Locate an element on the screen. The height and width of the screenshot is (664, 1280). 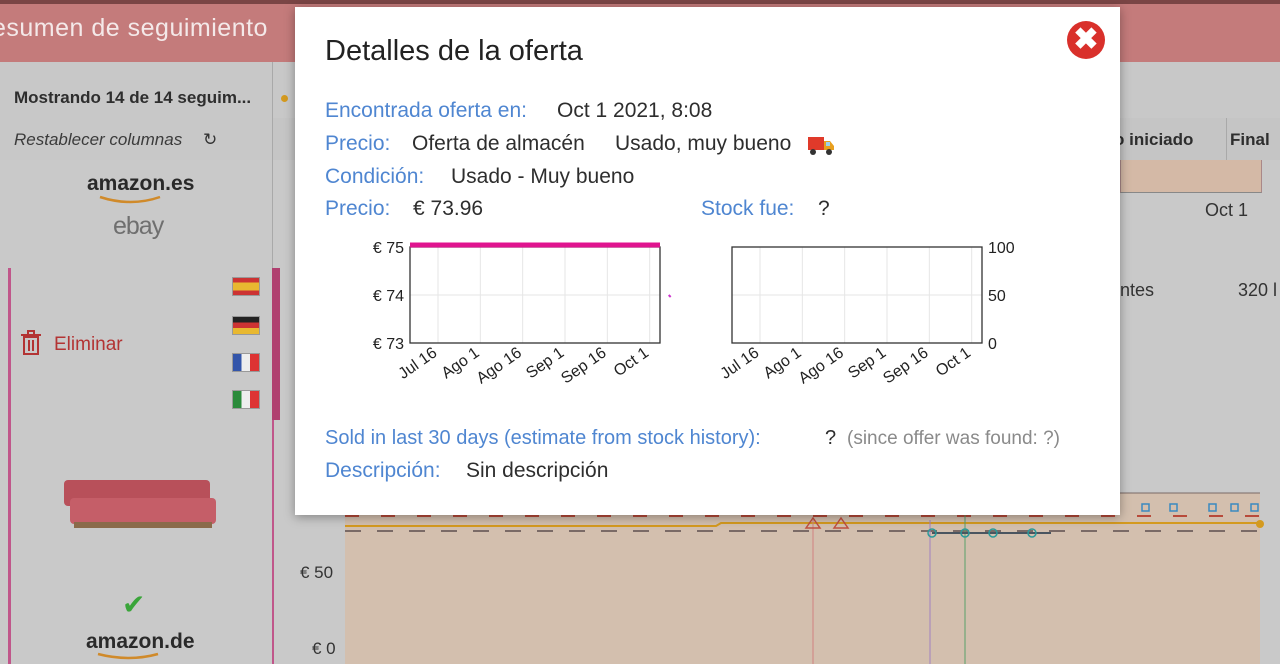
remaining-value: 320 l is located at coordinates (1258, 290).